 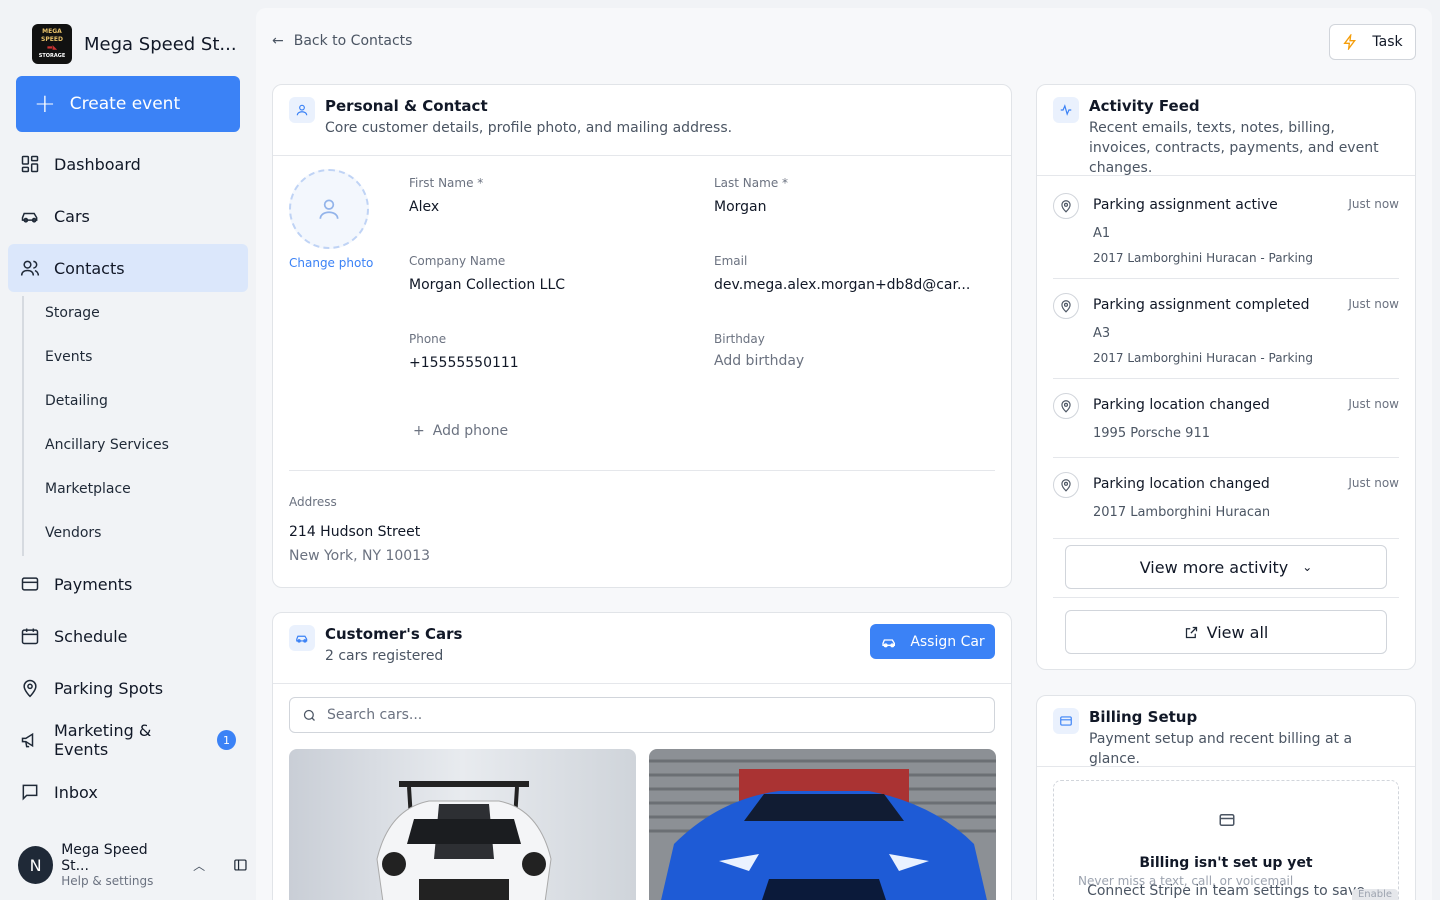 I want to click on activity-detail: A1, so click(x=1102, y=233).